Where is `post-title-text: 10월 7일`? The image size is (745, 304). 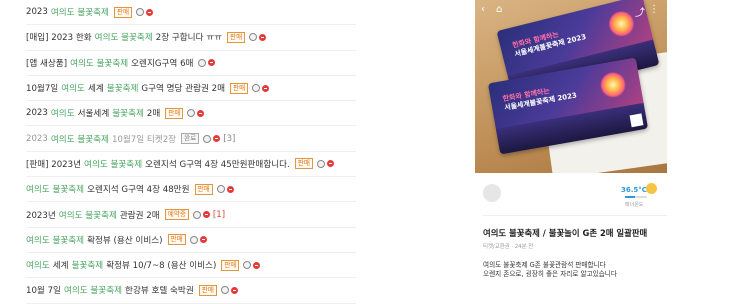
post-title-text: 10월 7일 is located at coordinates (43, 290).